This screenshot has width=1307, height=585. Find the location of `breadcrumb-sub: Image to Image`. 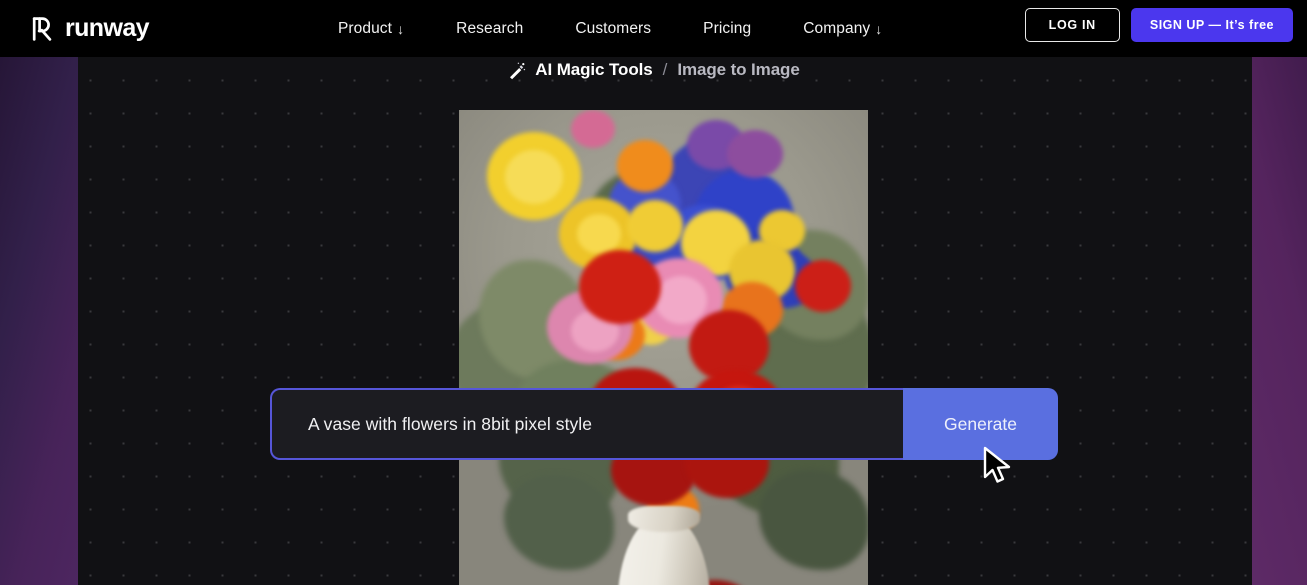

breadcrumb-sub: Image to Image is located at coordinates (738, 70).